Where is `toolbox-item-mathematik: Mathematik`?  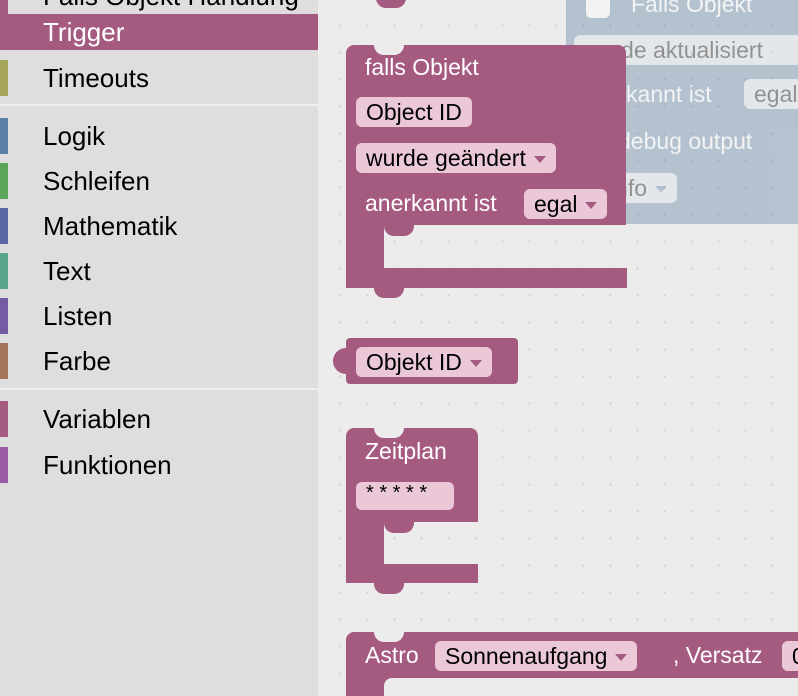 toolbox-item-mathematik: Mathematik is located at coordinates (159, 226).